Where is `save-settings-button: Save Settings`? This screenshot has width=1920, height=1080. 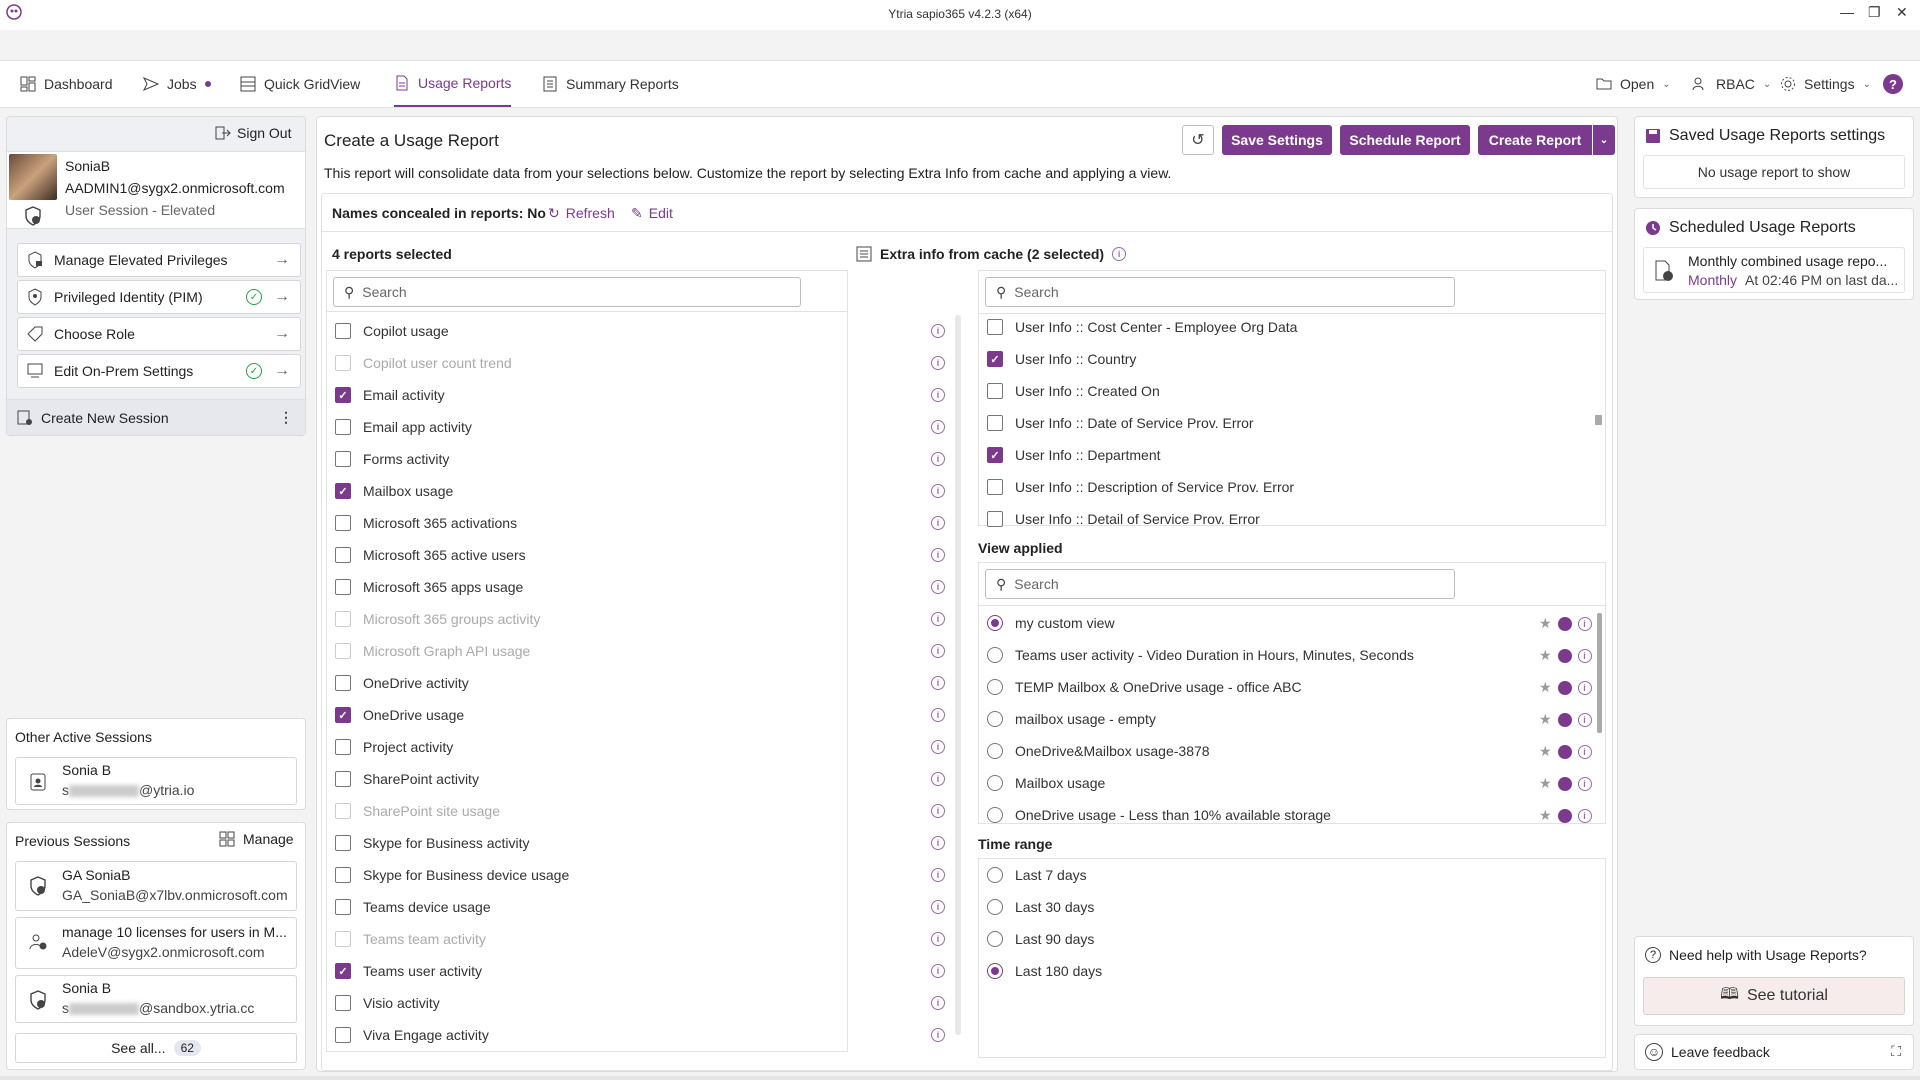
save-settings-button: Save Settings is located at coordinates (1277, 140).